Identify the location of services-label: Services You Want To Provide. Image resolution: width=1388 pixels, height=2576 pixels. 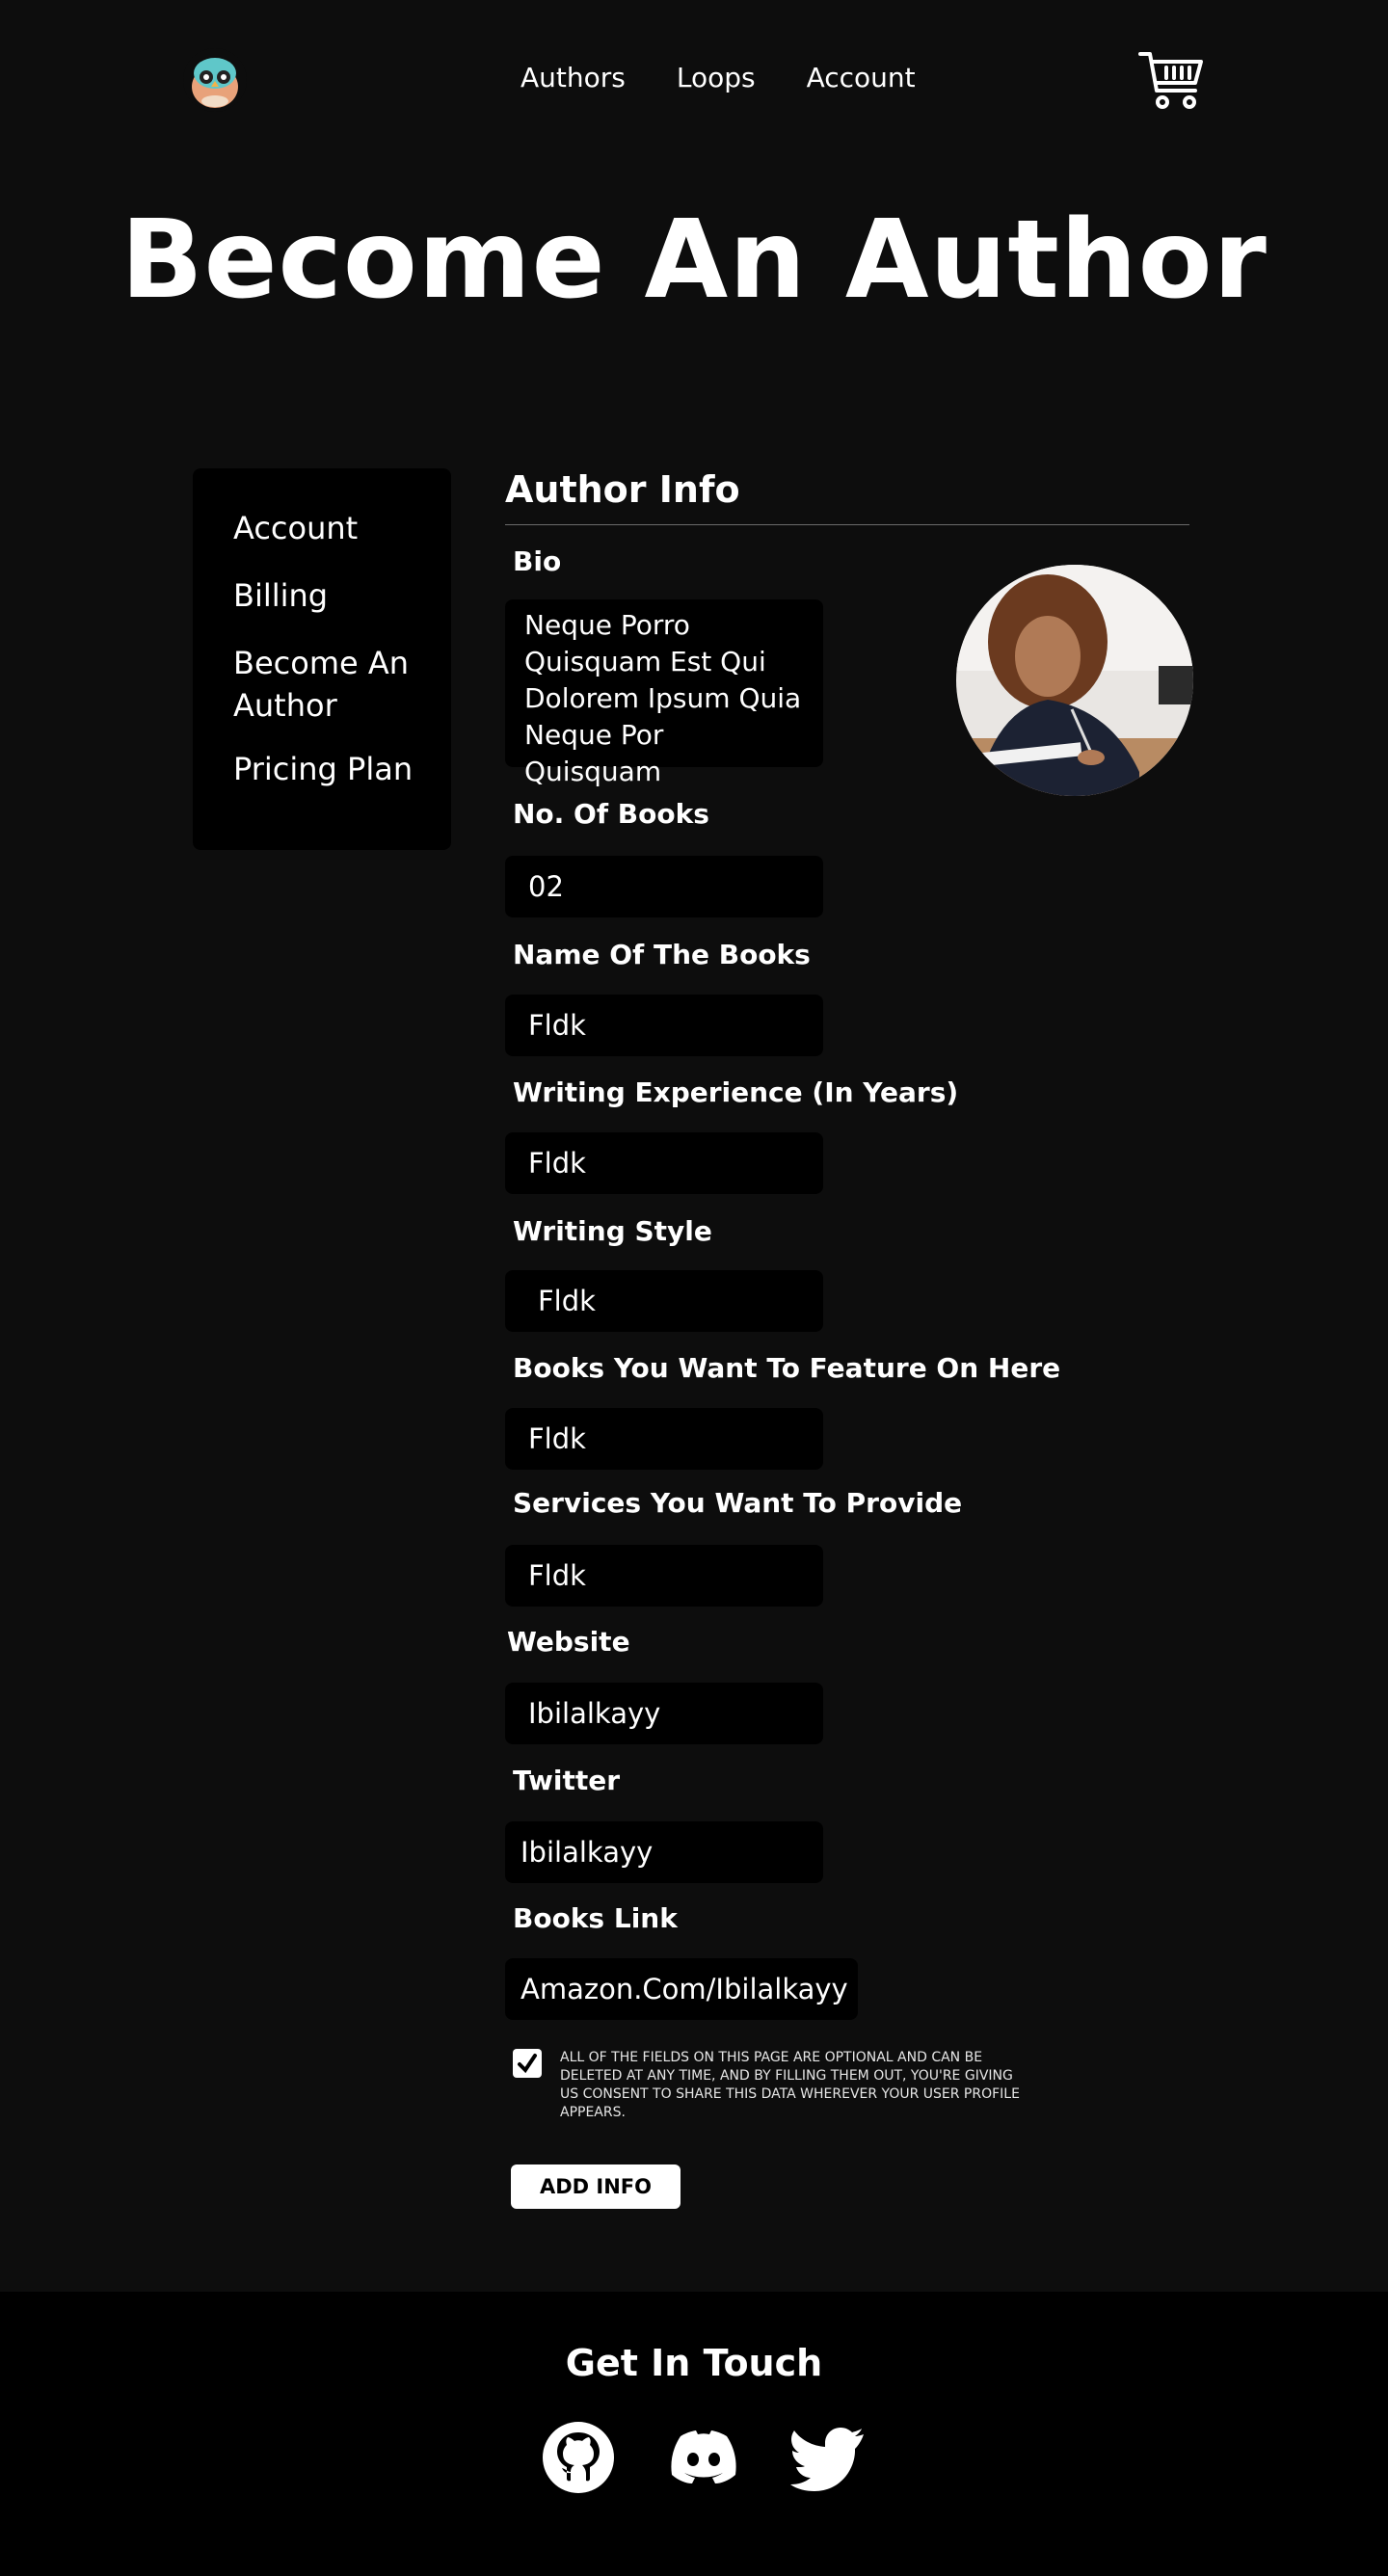
(738, 1503).